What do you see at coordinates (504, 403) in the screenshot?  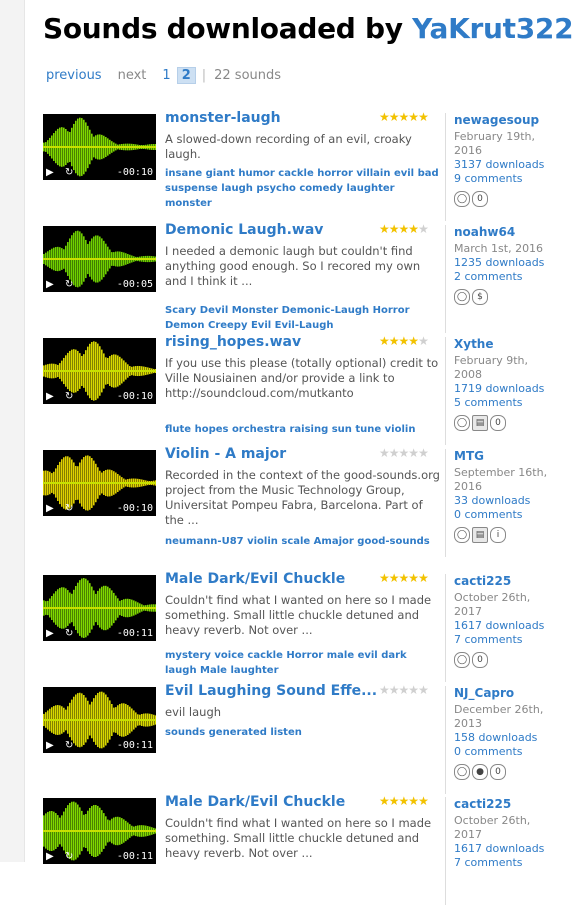 I see `comment-count: 5 comments` at bounding box center [504, 403].